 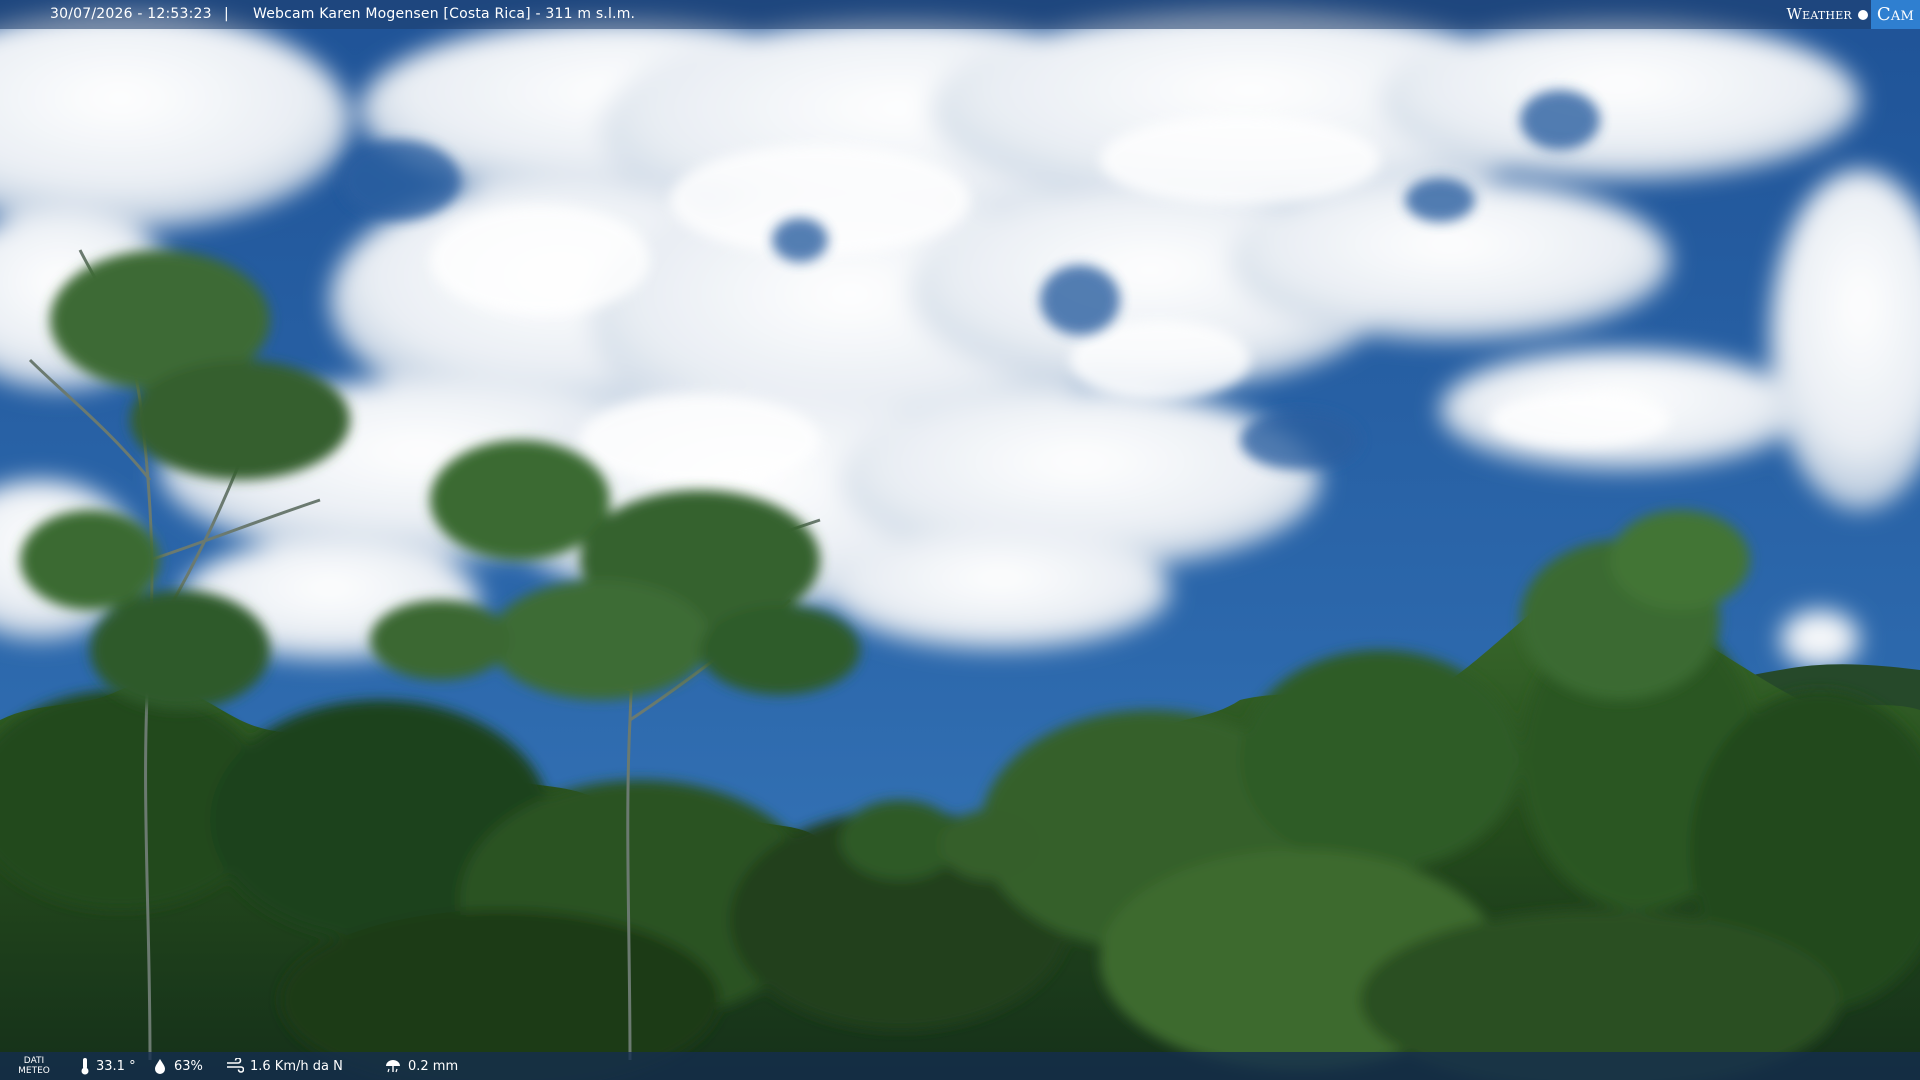 What do you see at coordinates (34, 1061) in the screenshot?
I see `meteo-label-line1: DATI` at bounding box center [34, 1061].